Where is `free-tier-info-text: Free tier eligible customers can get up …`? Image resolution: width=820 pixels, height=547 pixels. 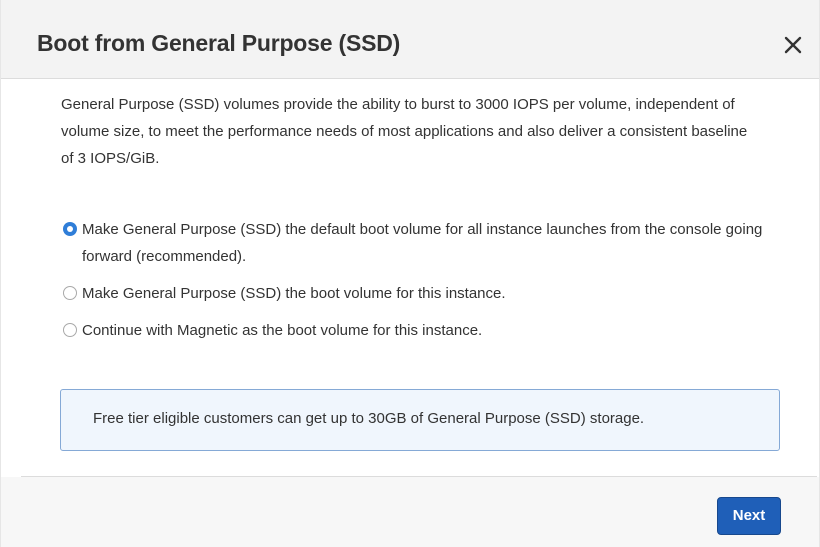
free-tier-info-text: Free tier eligible customers can get up … is located at coordinates (369, 418).